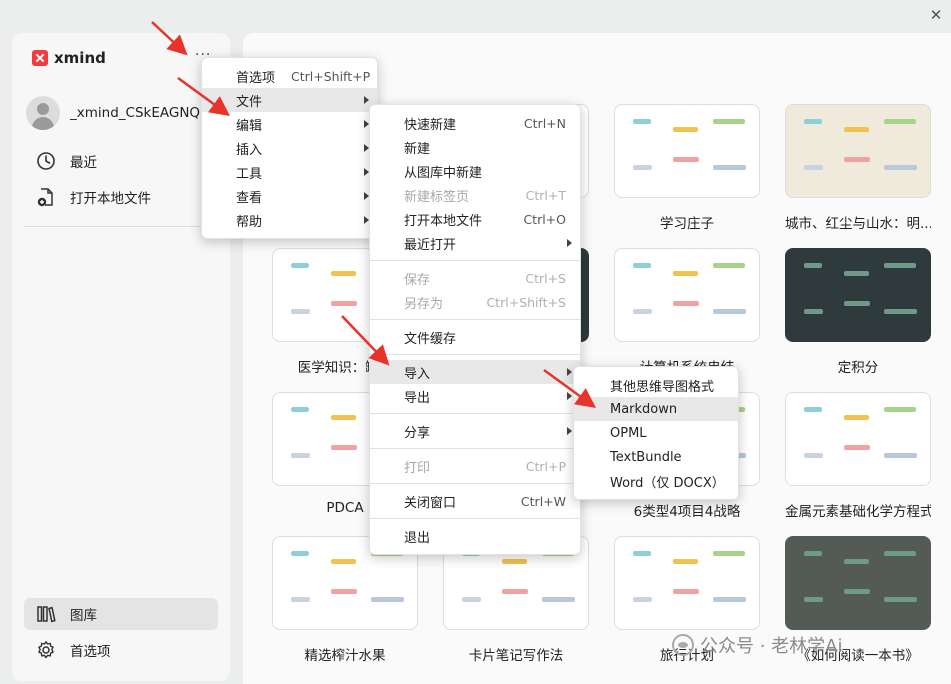  Describe the element at coordinates (46, 614) in the screenshot. I see `library-icon` at that location.